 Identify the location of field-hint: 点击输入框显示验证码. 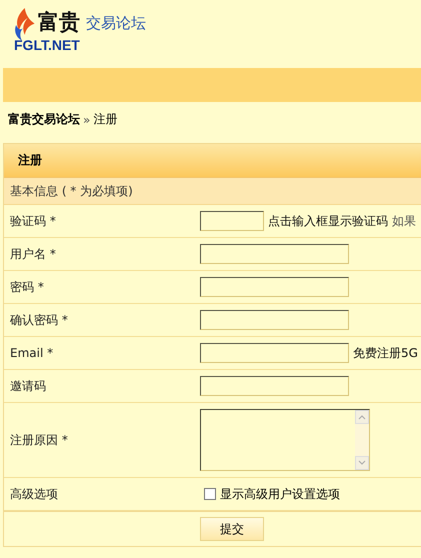
(328, 221).